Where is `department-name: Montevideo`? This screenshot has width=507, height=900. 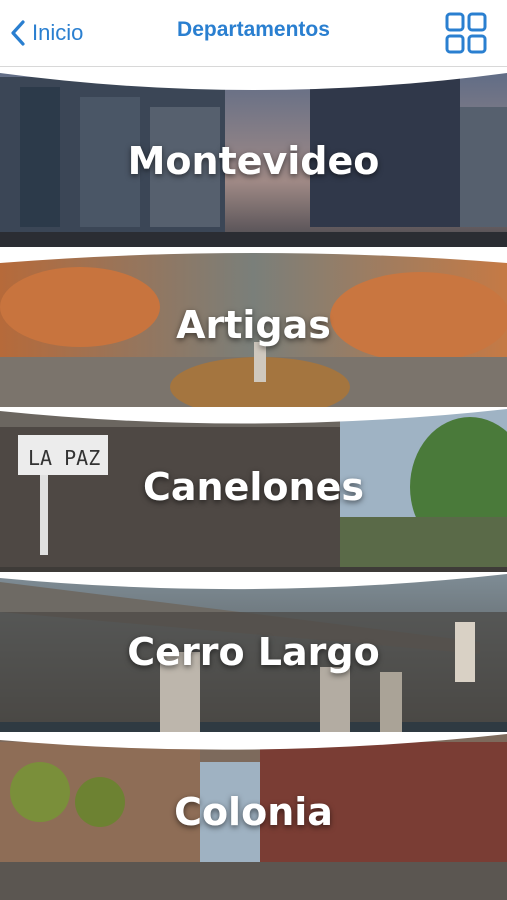
department-name: Montevideo is located at coordinates (253, 161).